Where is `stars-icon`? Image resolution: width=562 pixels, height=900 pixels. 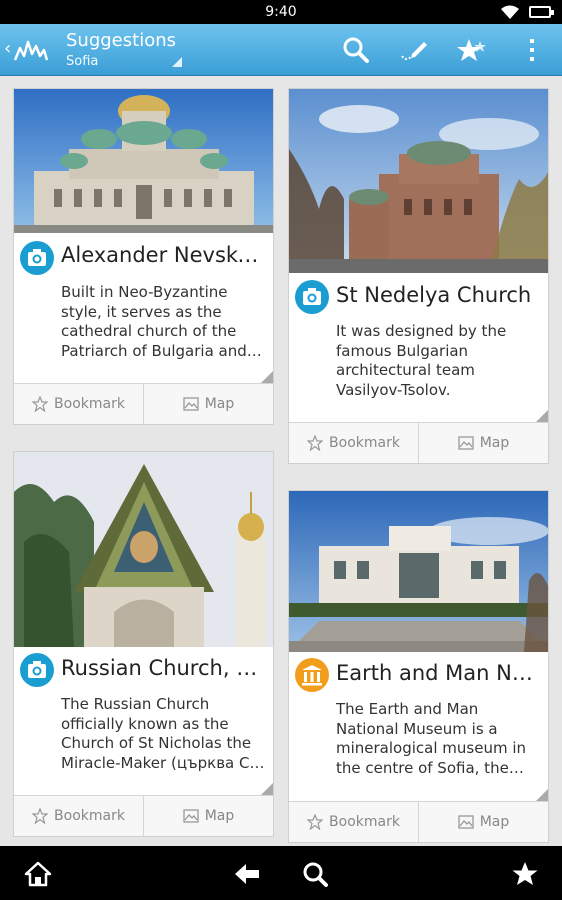
stars-icon is located at coordinates (472, 50).